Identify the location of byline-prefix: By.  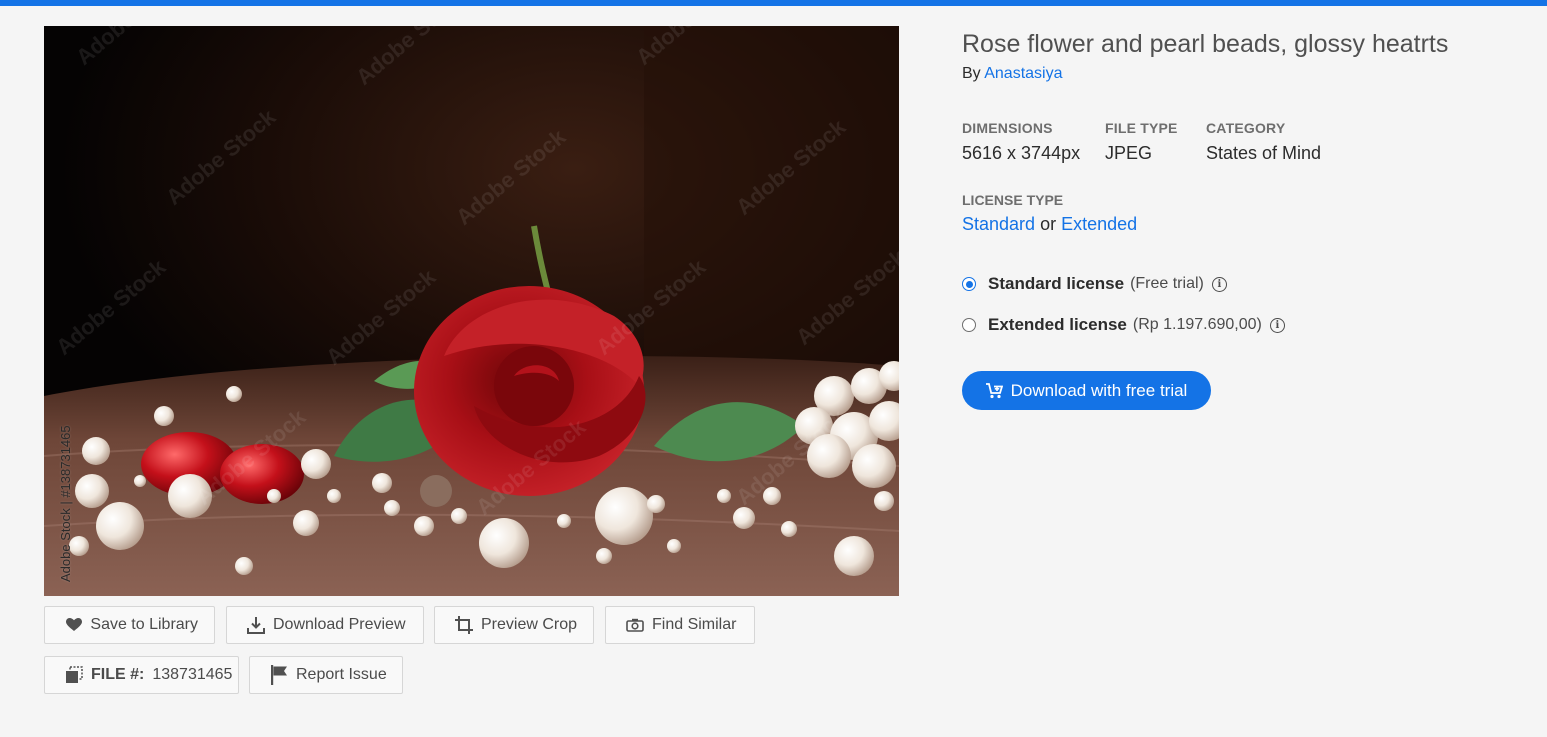
(971, 73).